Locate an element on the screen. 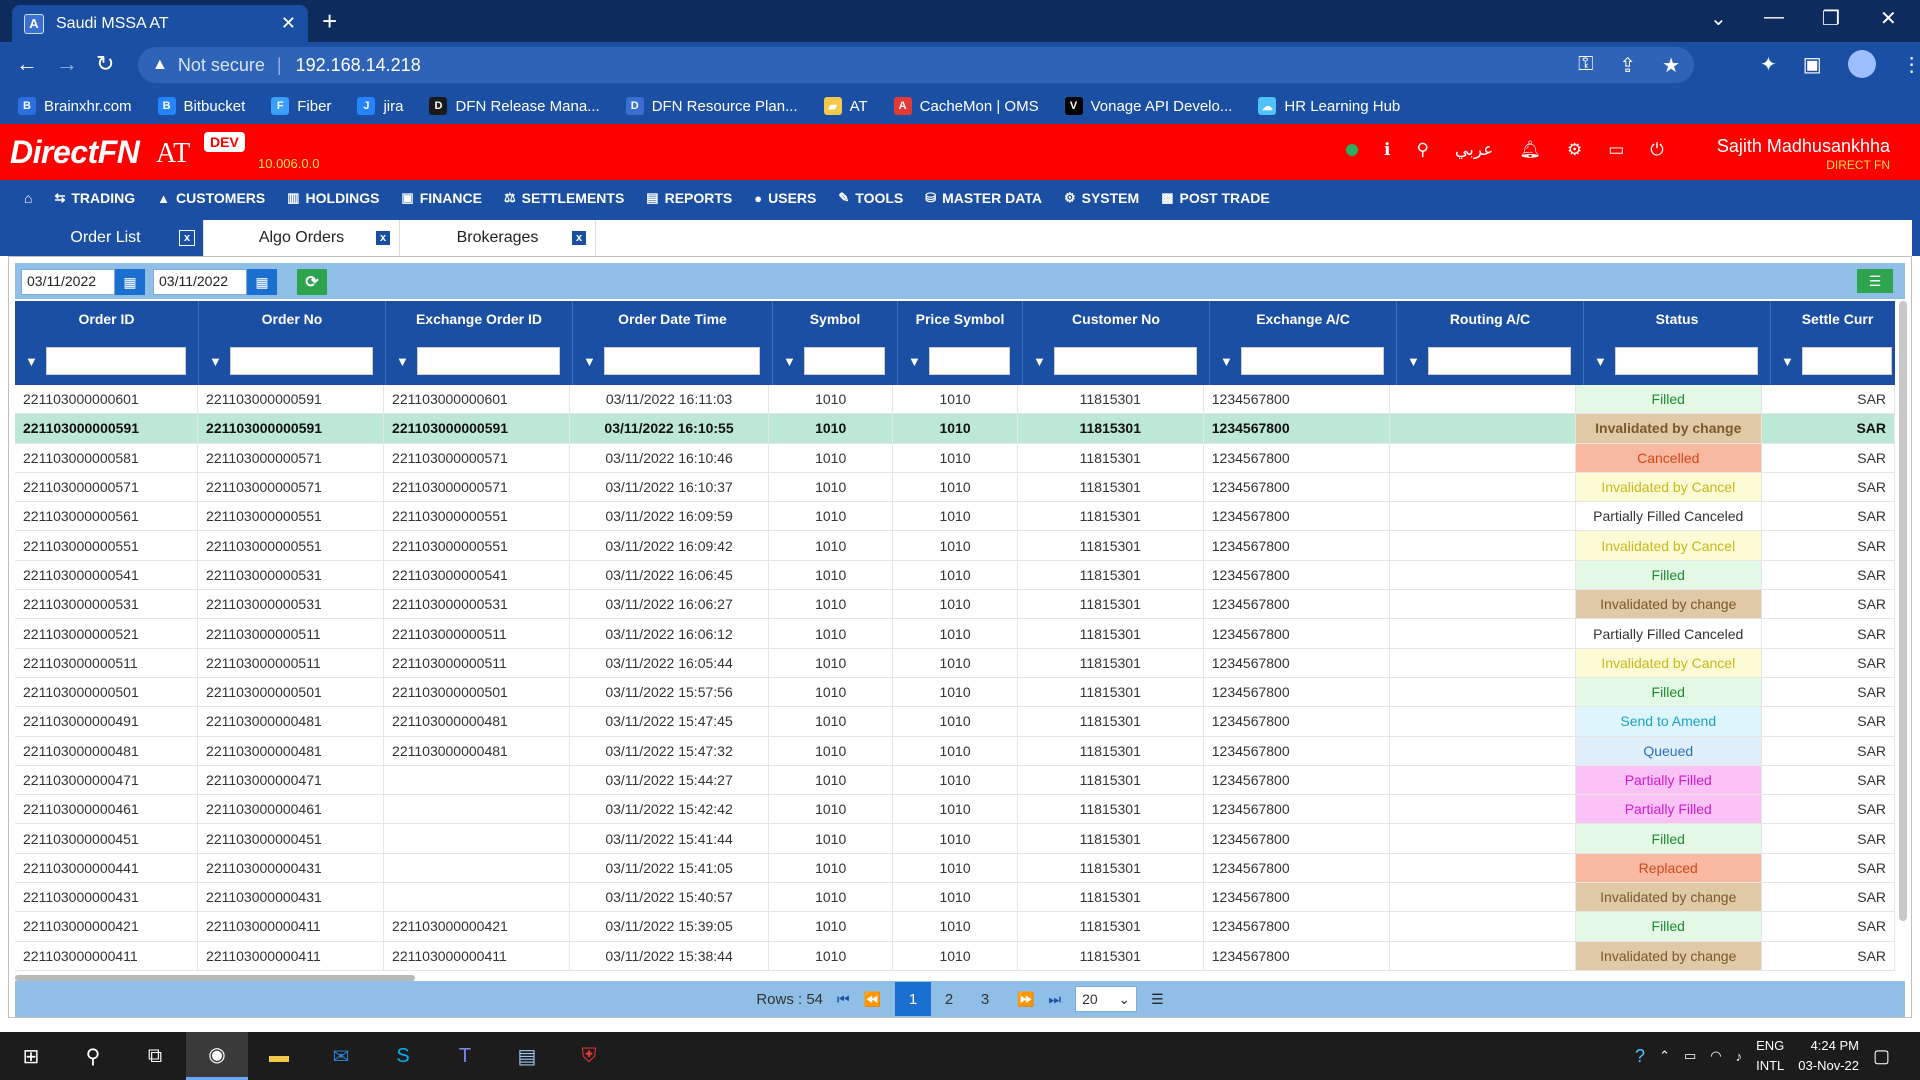 Image resolution: width=1920 pixels, height=1080 pixels. home-icon: ⌂ is located at coordinates (28, 198).